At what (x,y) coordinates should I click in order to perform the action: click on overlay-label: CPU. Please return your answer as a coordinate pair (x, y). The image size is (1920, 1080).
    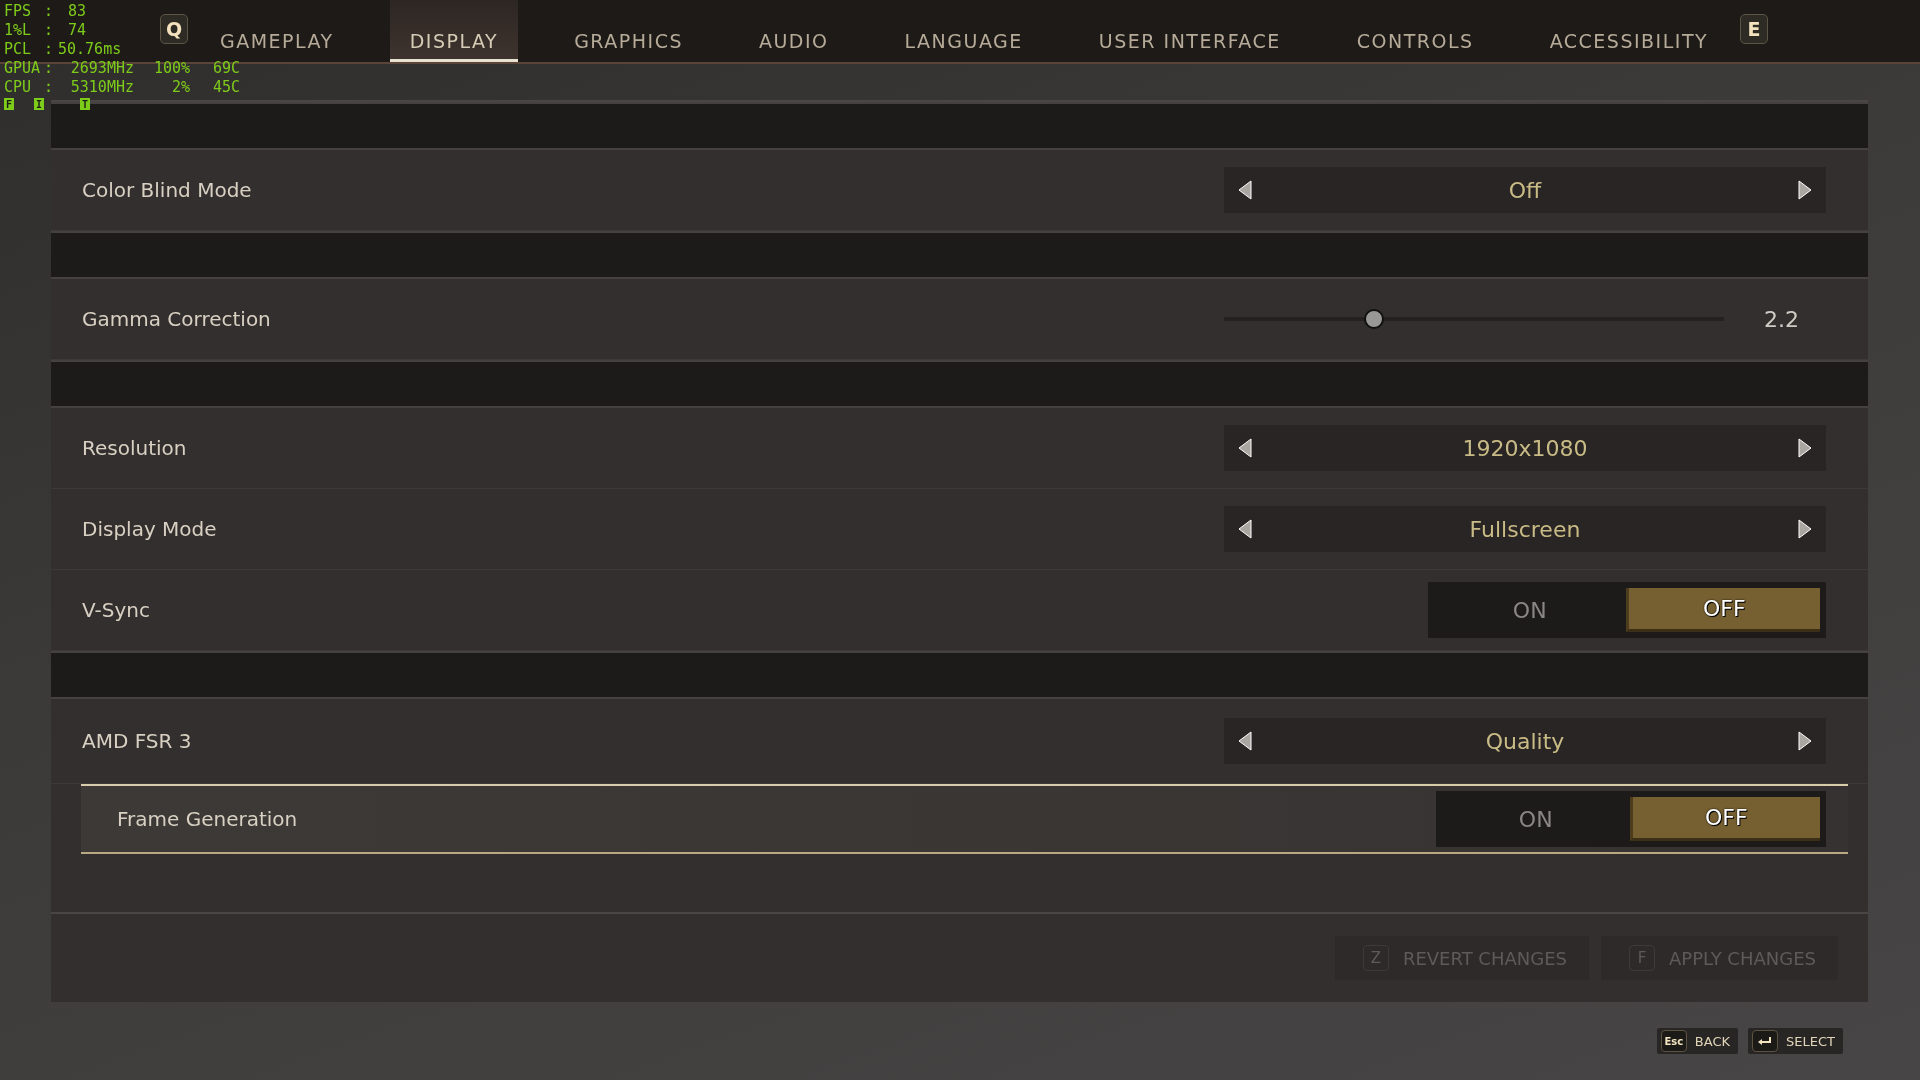
    Looking at the image, I should click on (18, 87).